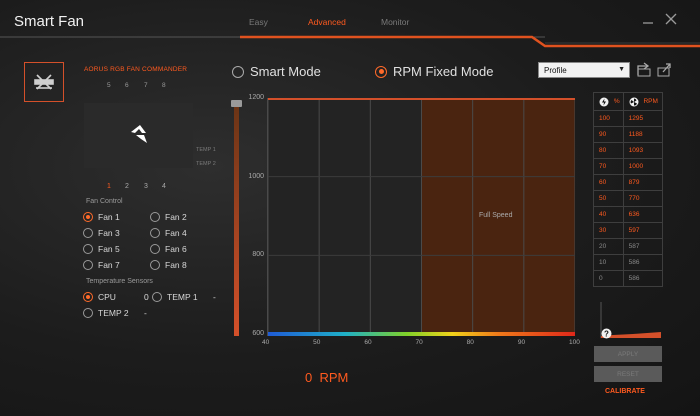 The width and height of the screenshot is (700, 416). What do you see at coordinates (604, 101) in the screenshot?
I see `lightning-icon` at bounding box center [604, 101].